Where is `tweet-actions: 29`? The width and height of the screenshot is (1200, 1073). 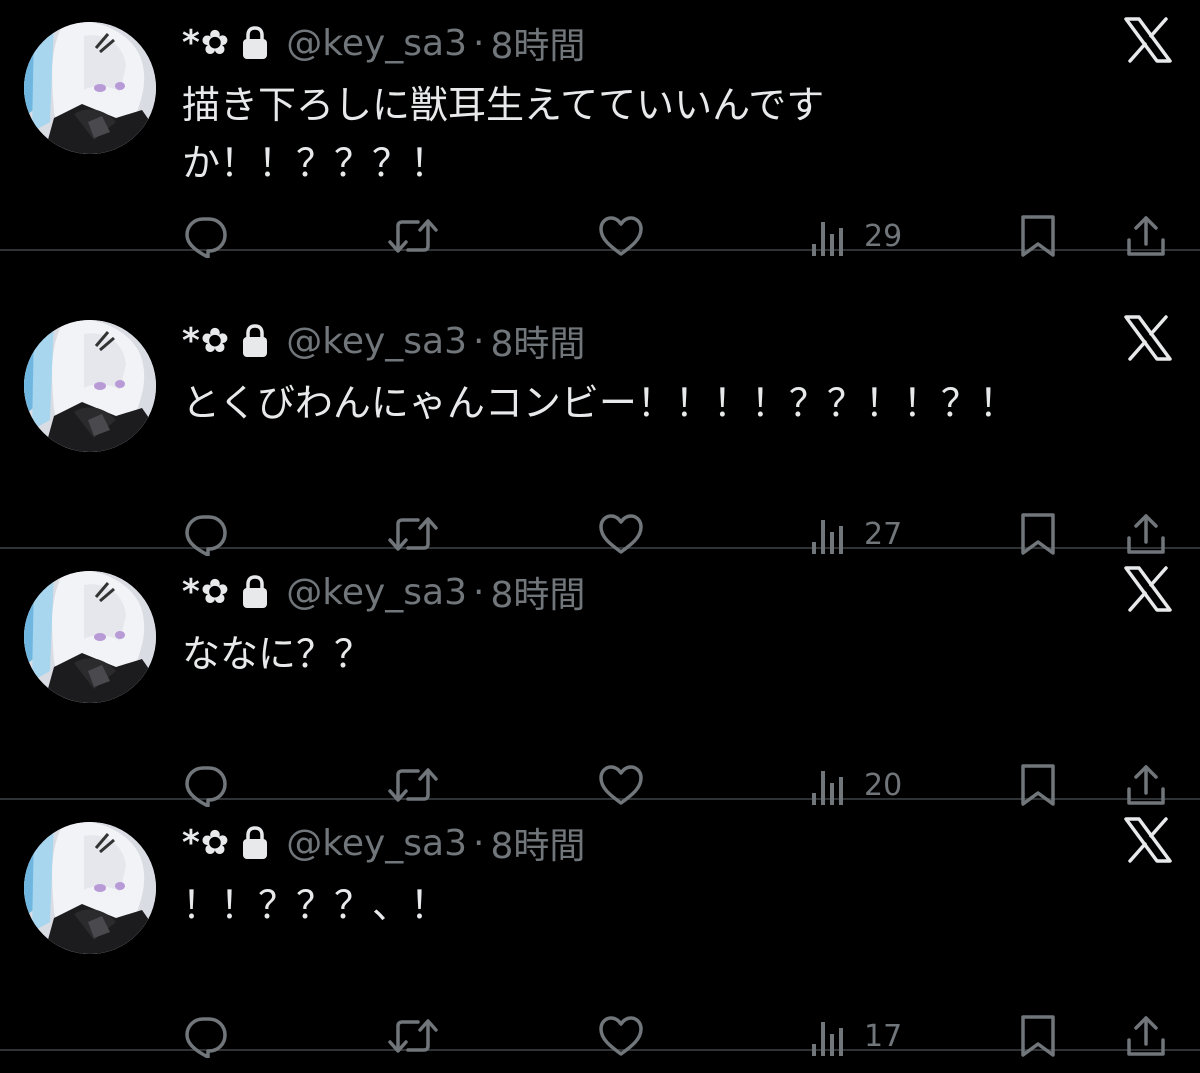
tweet-actions: 29 is located at coordinates (600, 236).